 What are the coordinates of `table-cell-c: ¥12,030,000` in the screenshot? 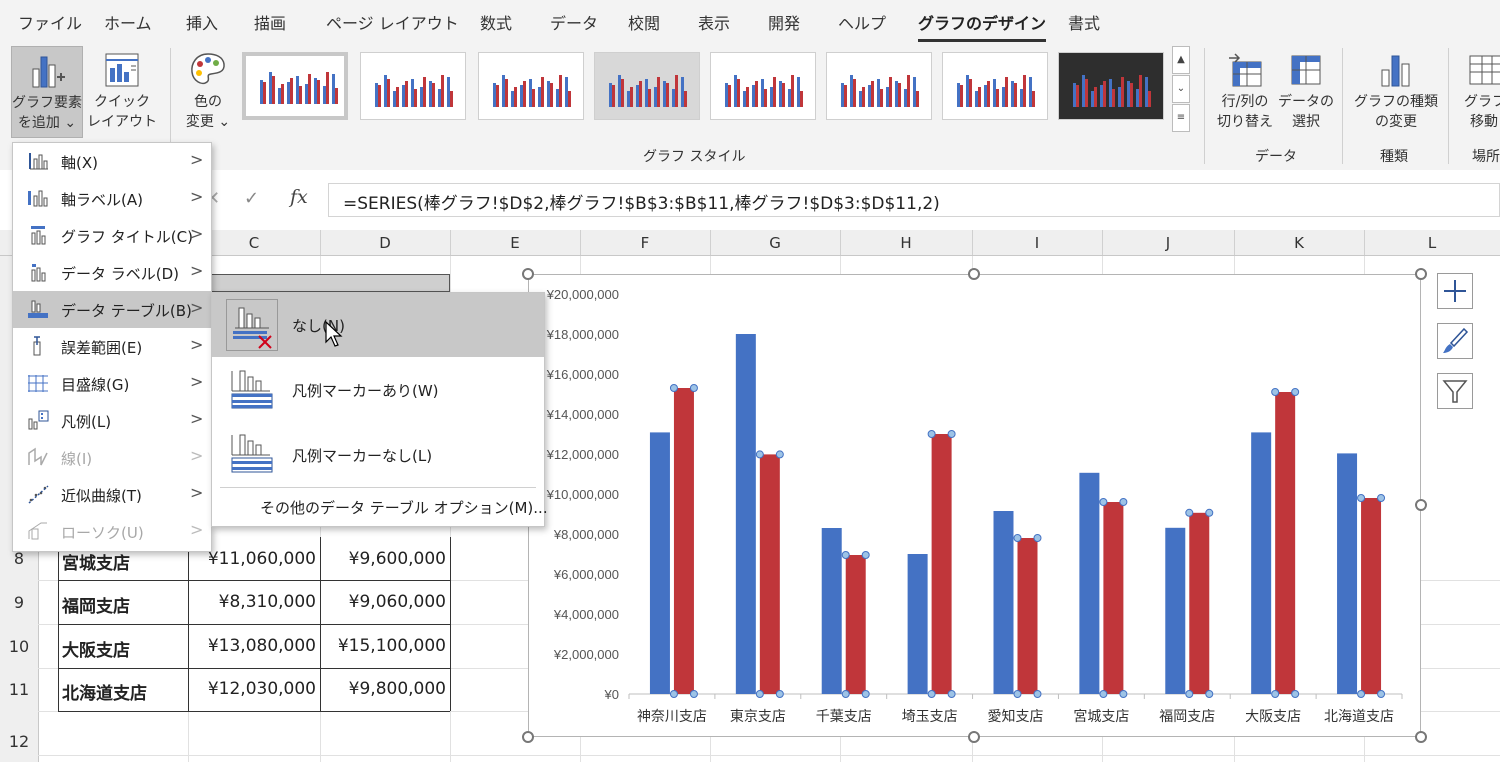 It's located at (253, 689).